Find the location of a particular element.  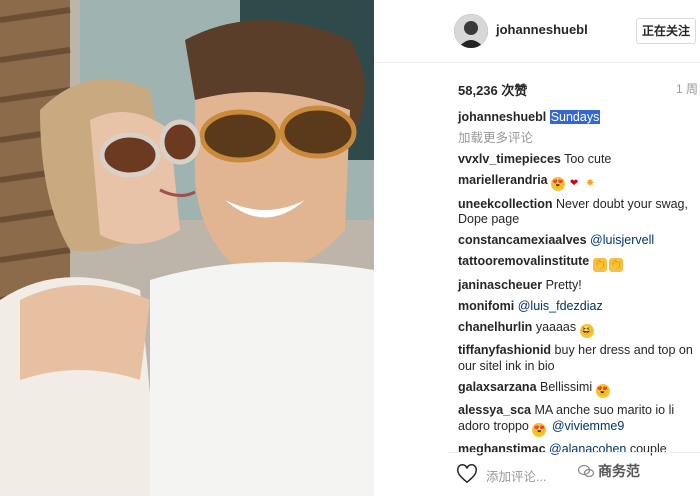

comment-text: yaaaas is located at coordinates (556, 326).